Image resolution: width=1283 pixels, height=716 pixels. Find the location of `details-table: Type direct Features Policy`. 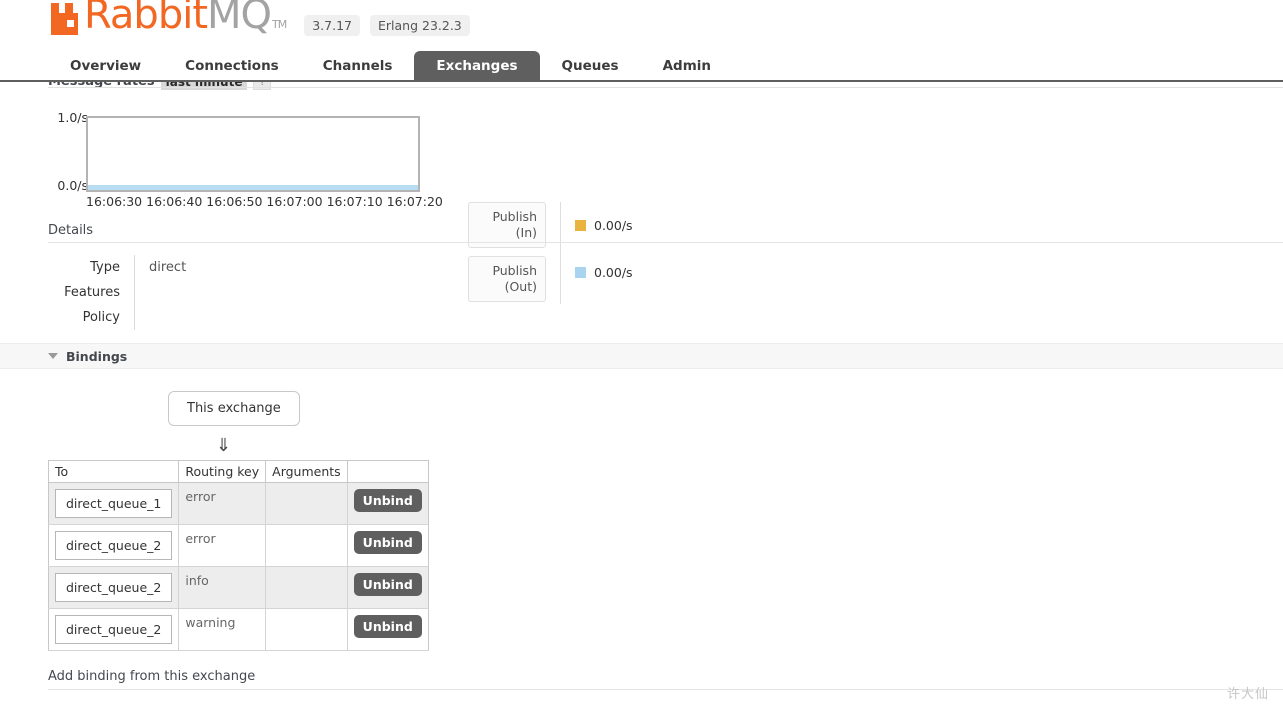

details-table: Type direct Features Policy is located at coordinates (228, 292).